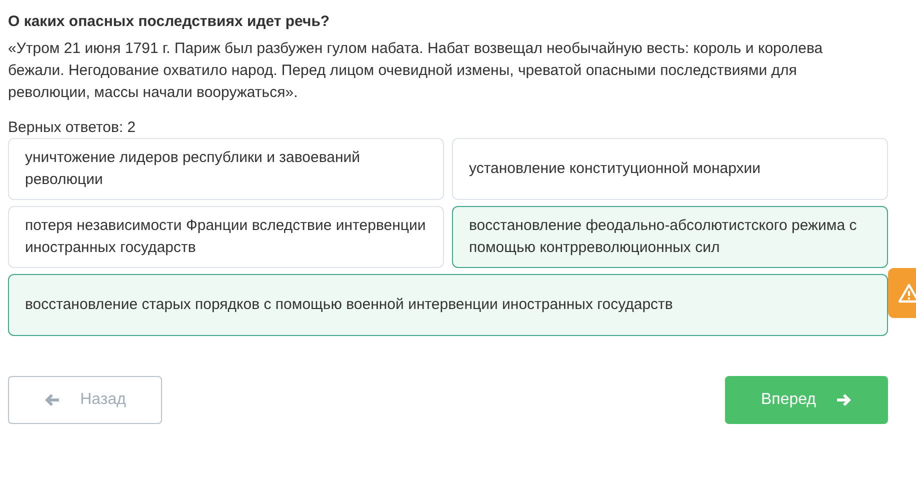 Image resolution: width=916 pixels, height=478 pixels. Describe the element at coordinates (670, 169) in the screenshot. I see `answer-option: установление конституционной монархии` at that location.